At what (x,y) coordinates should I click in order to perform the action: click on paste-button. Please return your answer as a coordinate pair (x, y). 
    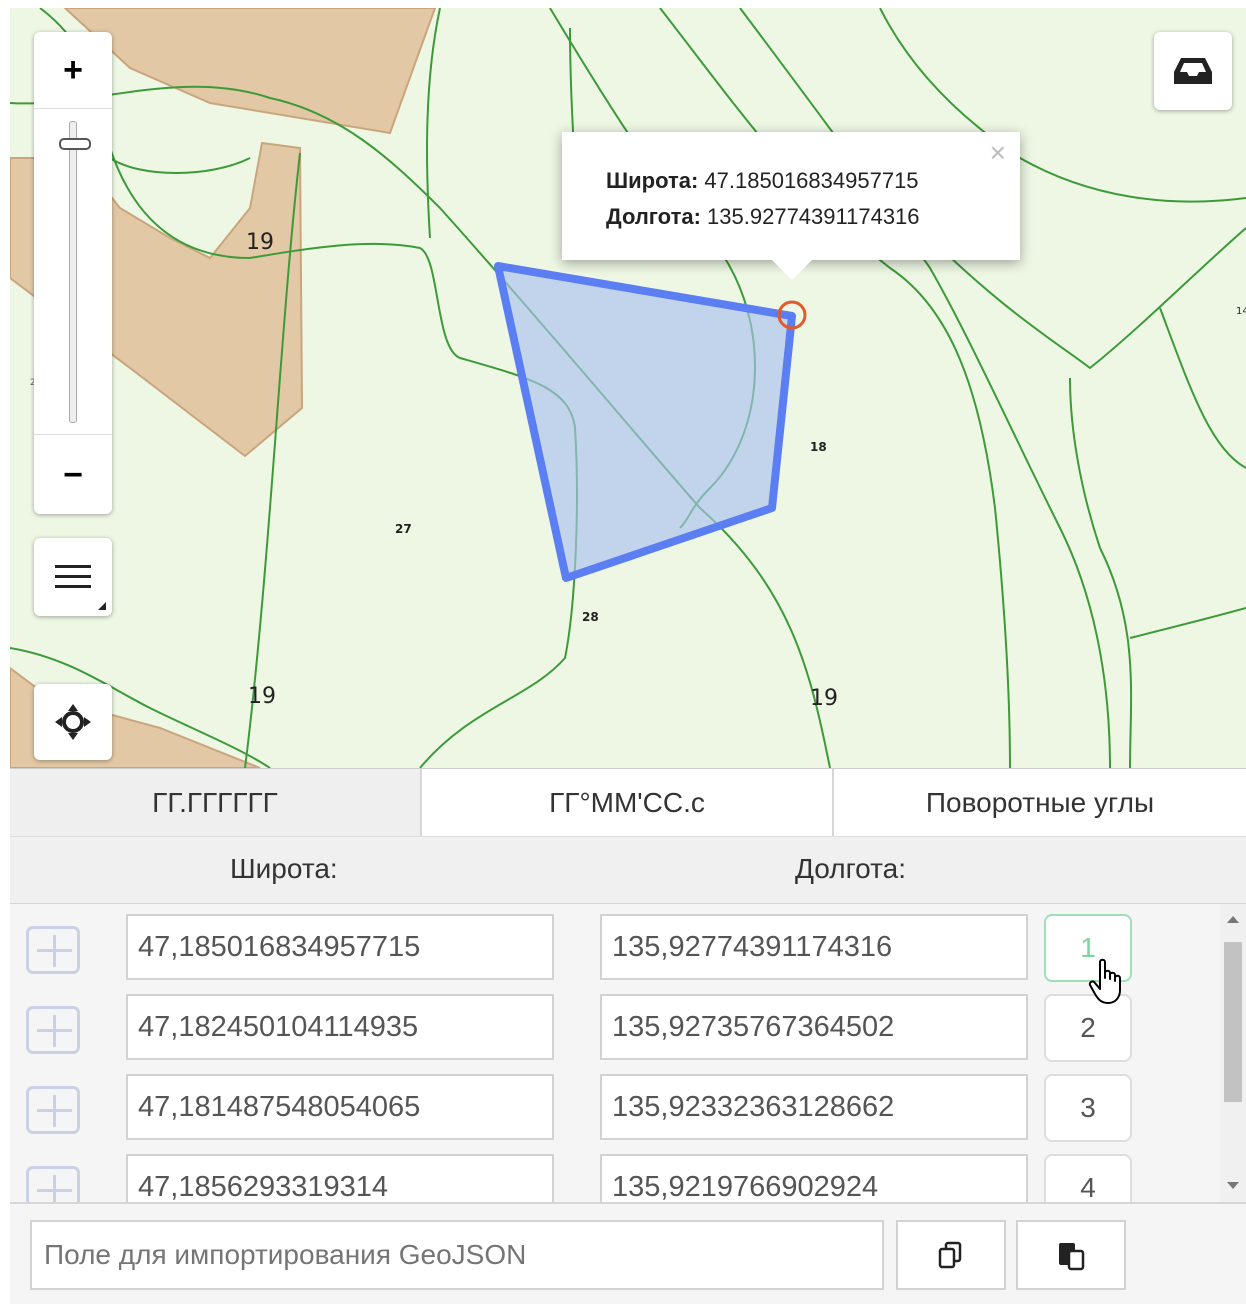
    Looking at the image, I should click on (1071, 1255).